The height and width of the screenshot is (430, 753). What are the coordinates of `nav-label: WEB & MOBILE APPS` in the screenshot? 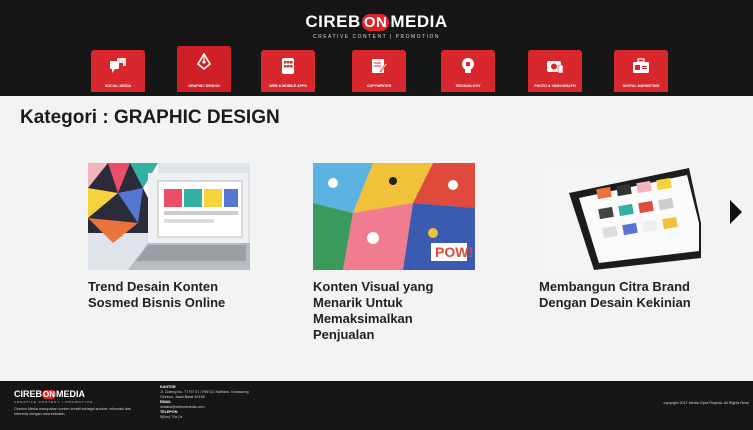 It's located at (288, 86).